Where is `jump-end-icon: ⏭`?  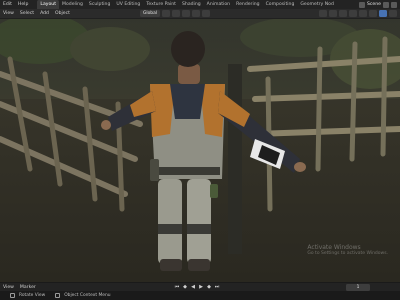 jump-end-icon: ⏭ is located at coordinates (217, 287).